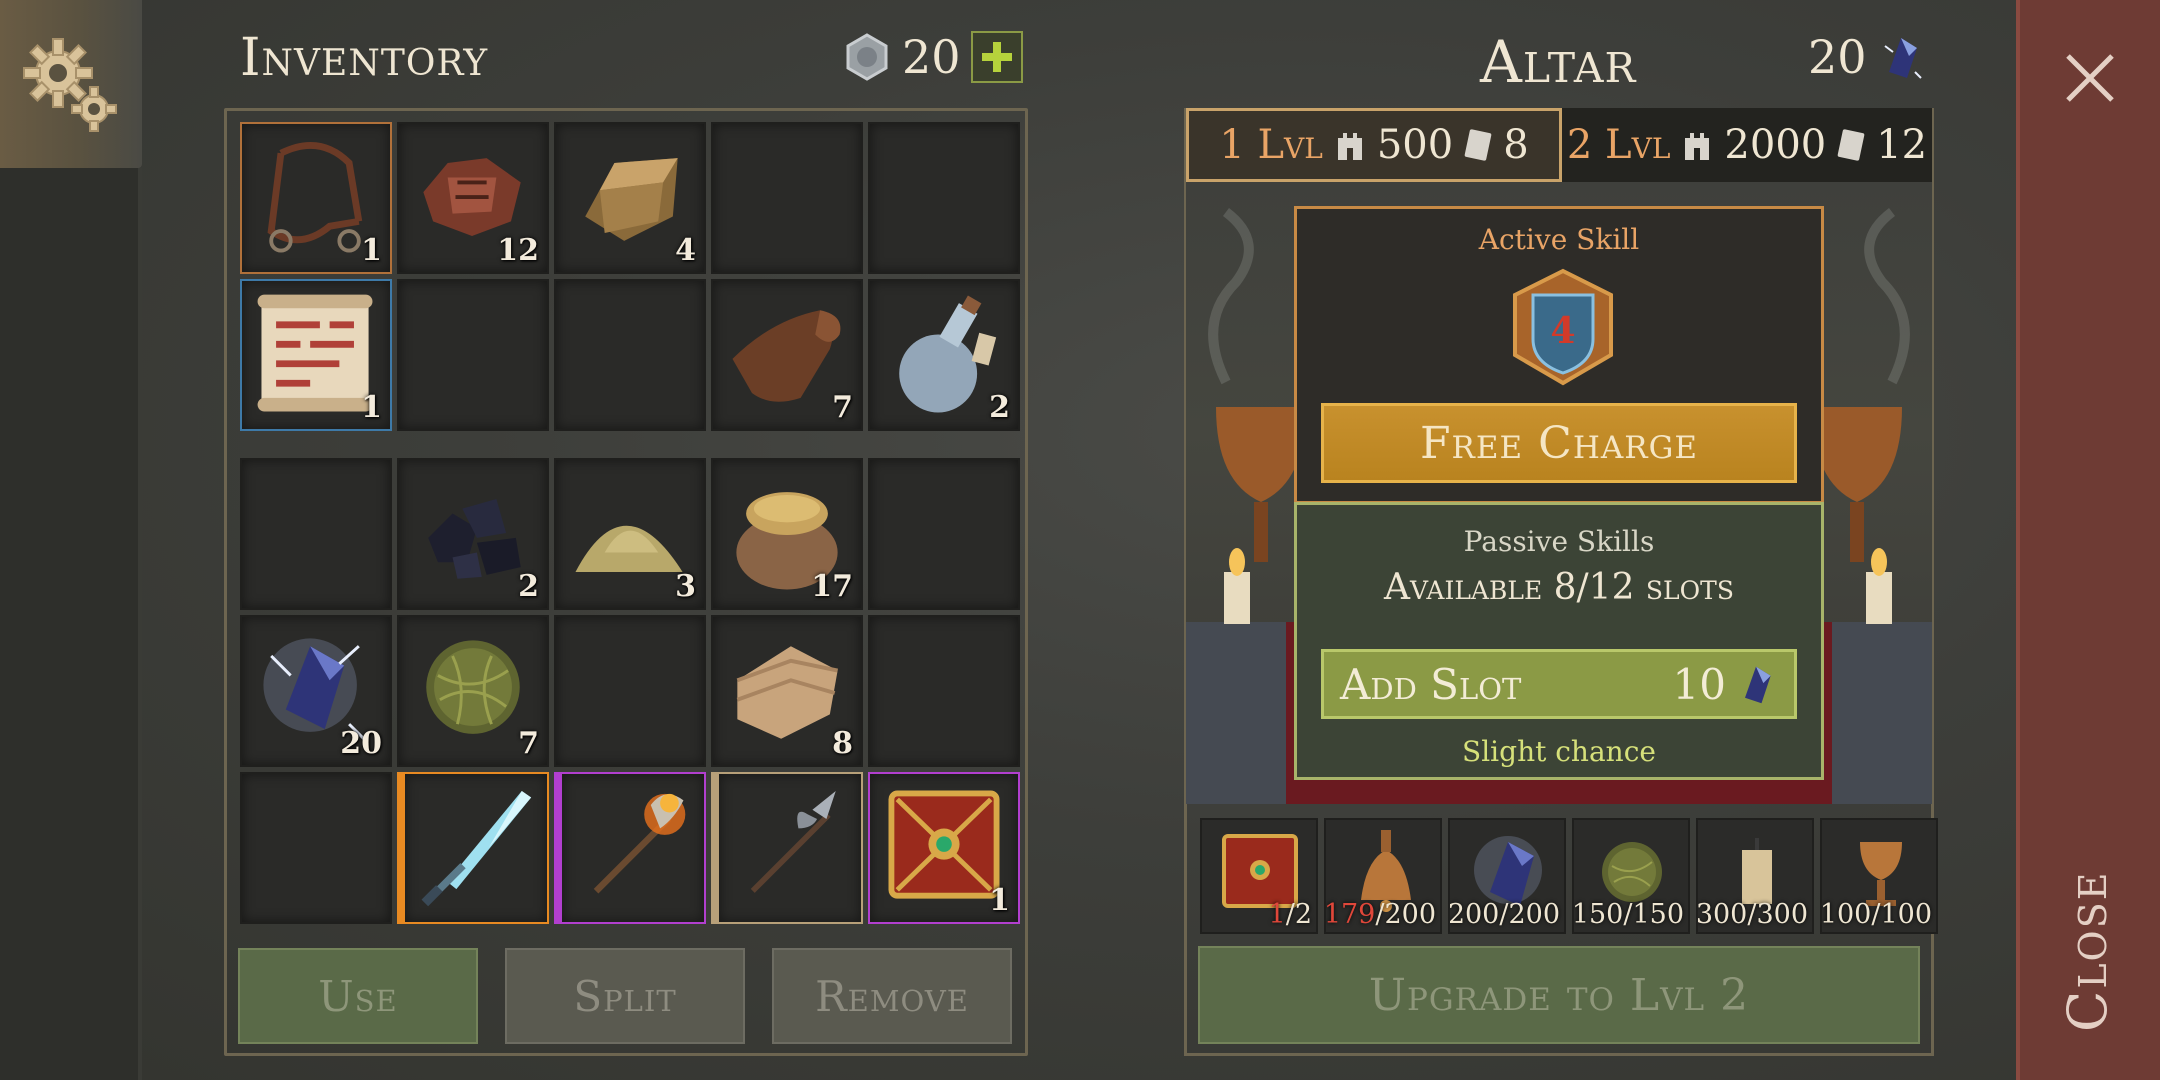 The height and width of the screenshot is (1080, 2160). What do you see at coordinates (1559, 239) in the screenshot?
I see `active-skill-label: Active Skill` at bounding box center [1559, 239].